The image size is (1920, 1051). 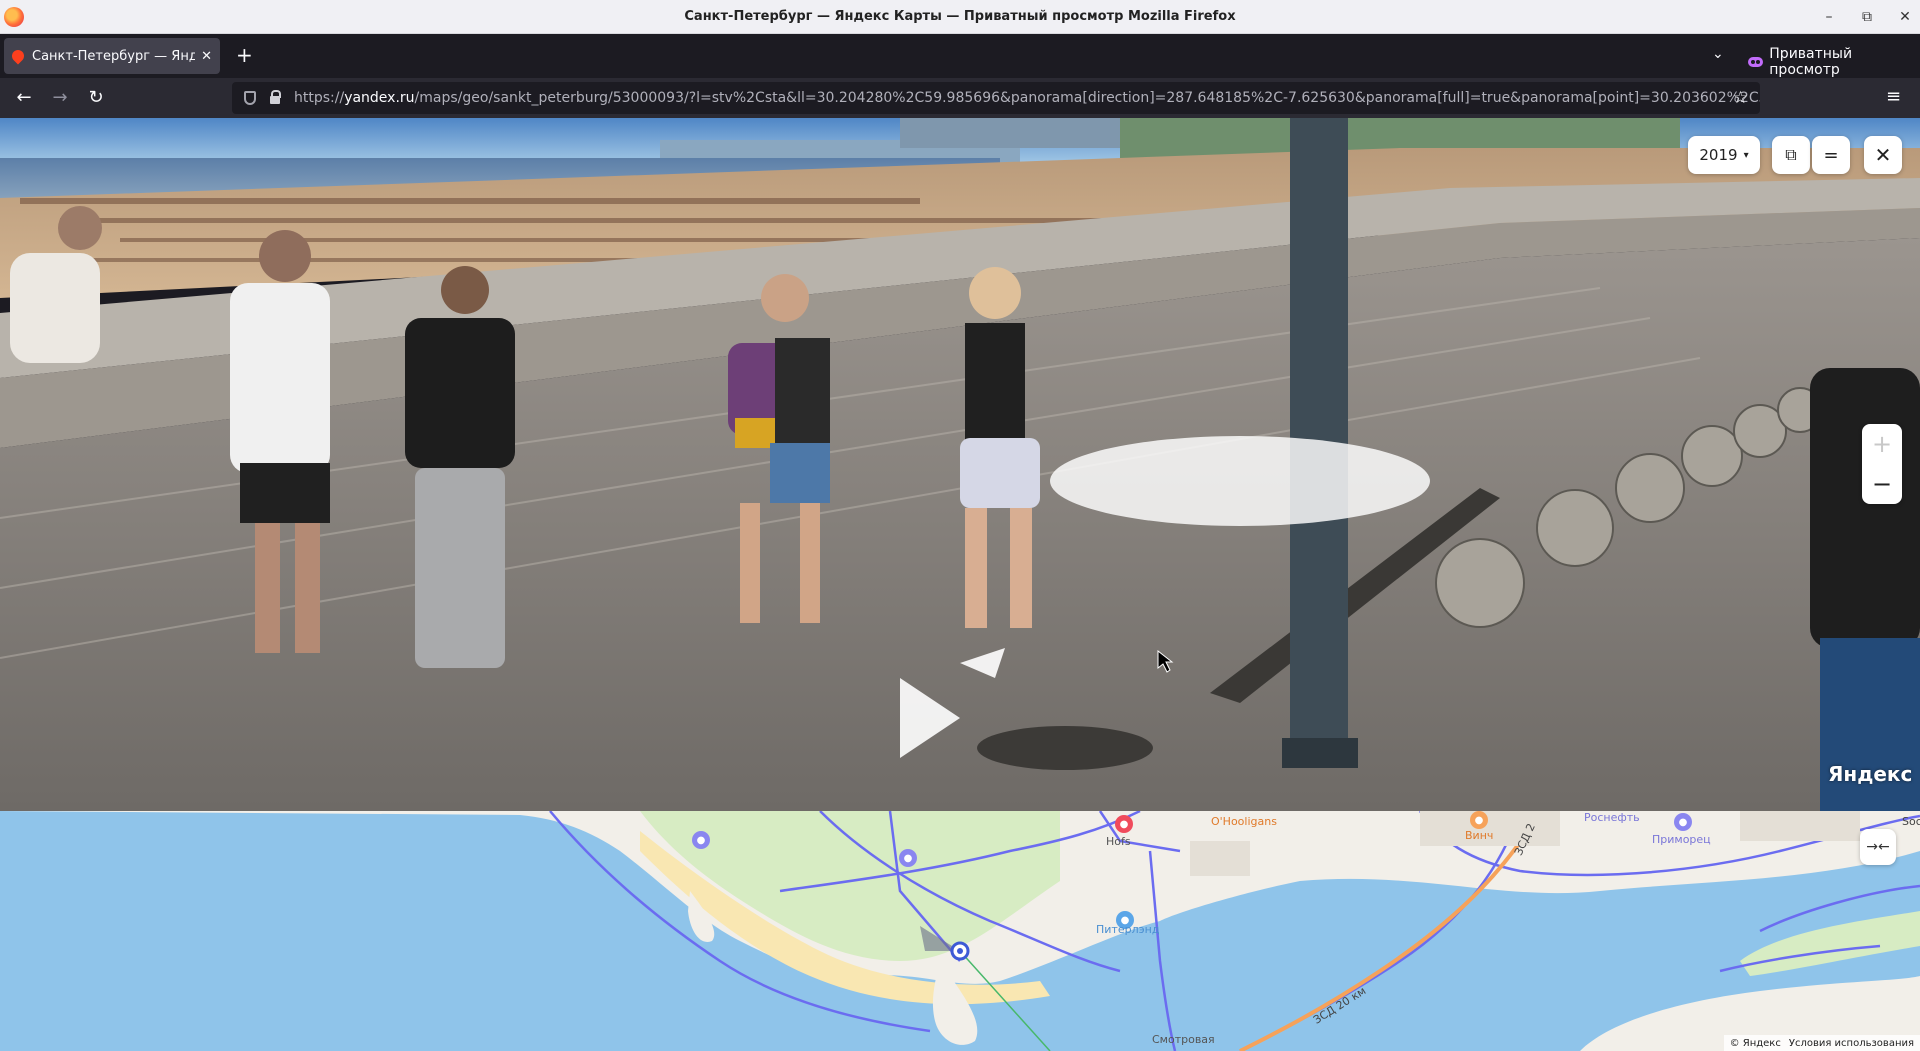 I want to click on map-label-hofs: Hofs, so click(x=1118, y=841).